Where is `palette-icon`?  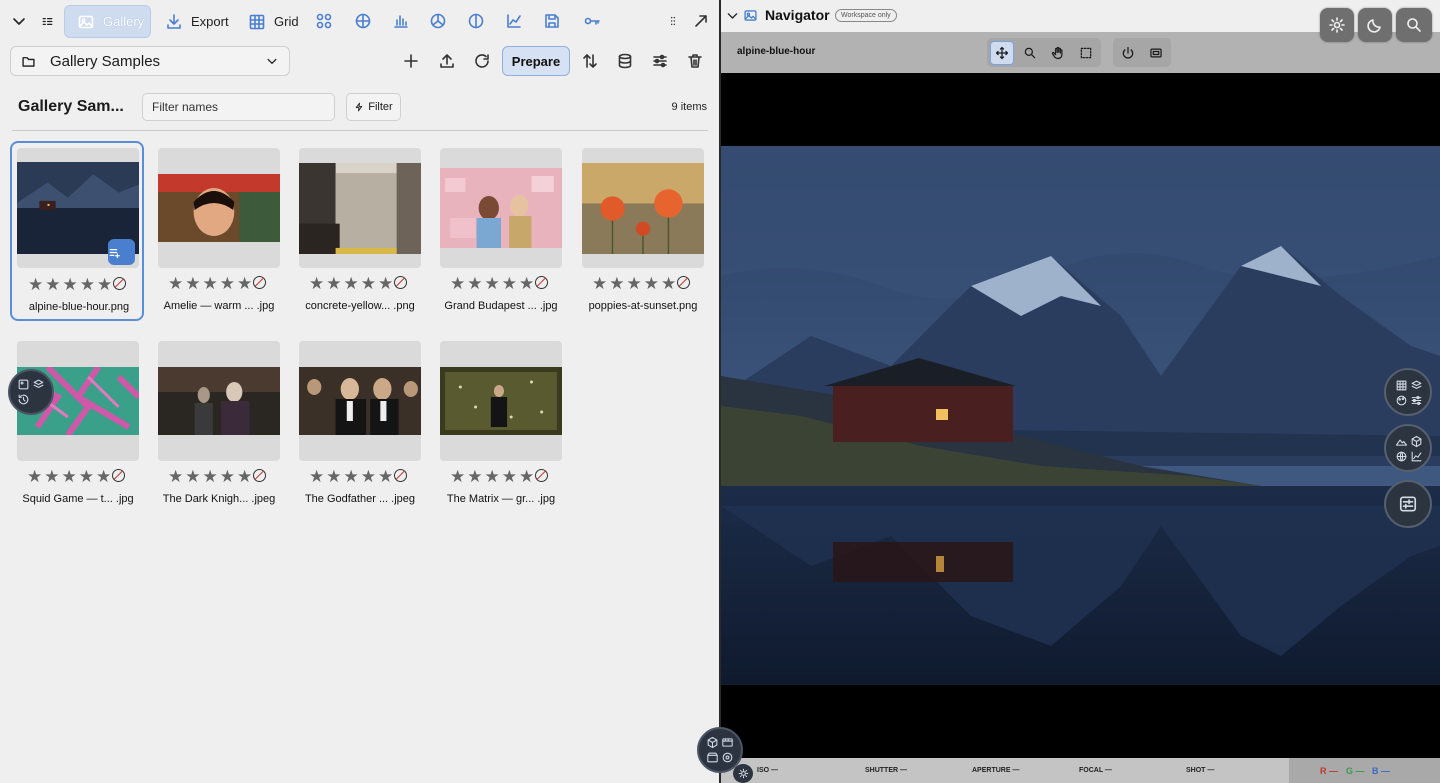 palette-icon is located at coordinates (1401, 400).